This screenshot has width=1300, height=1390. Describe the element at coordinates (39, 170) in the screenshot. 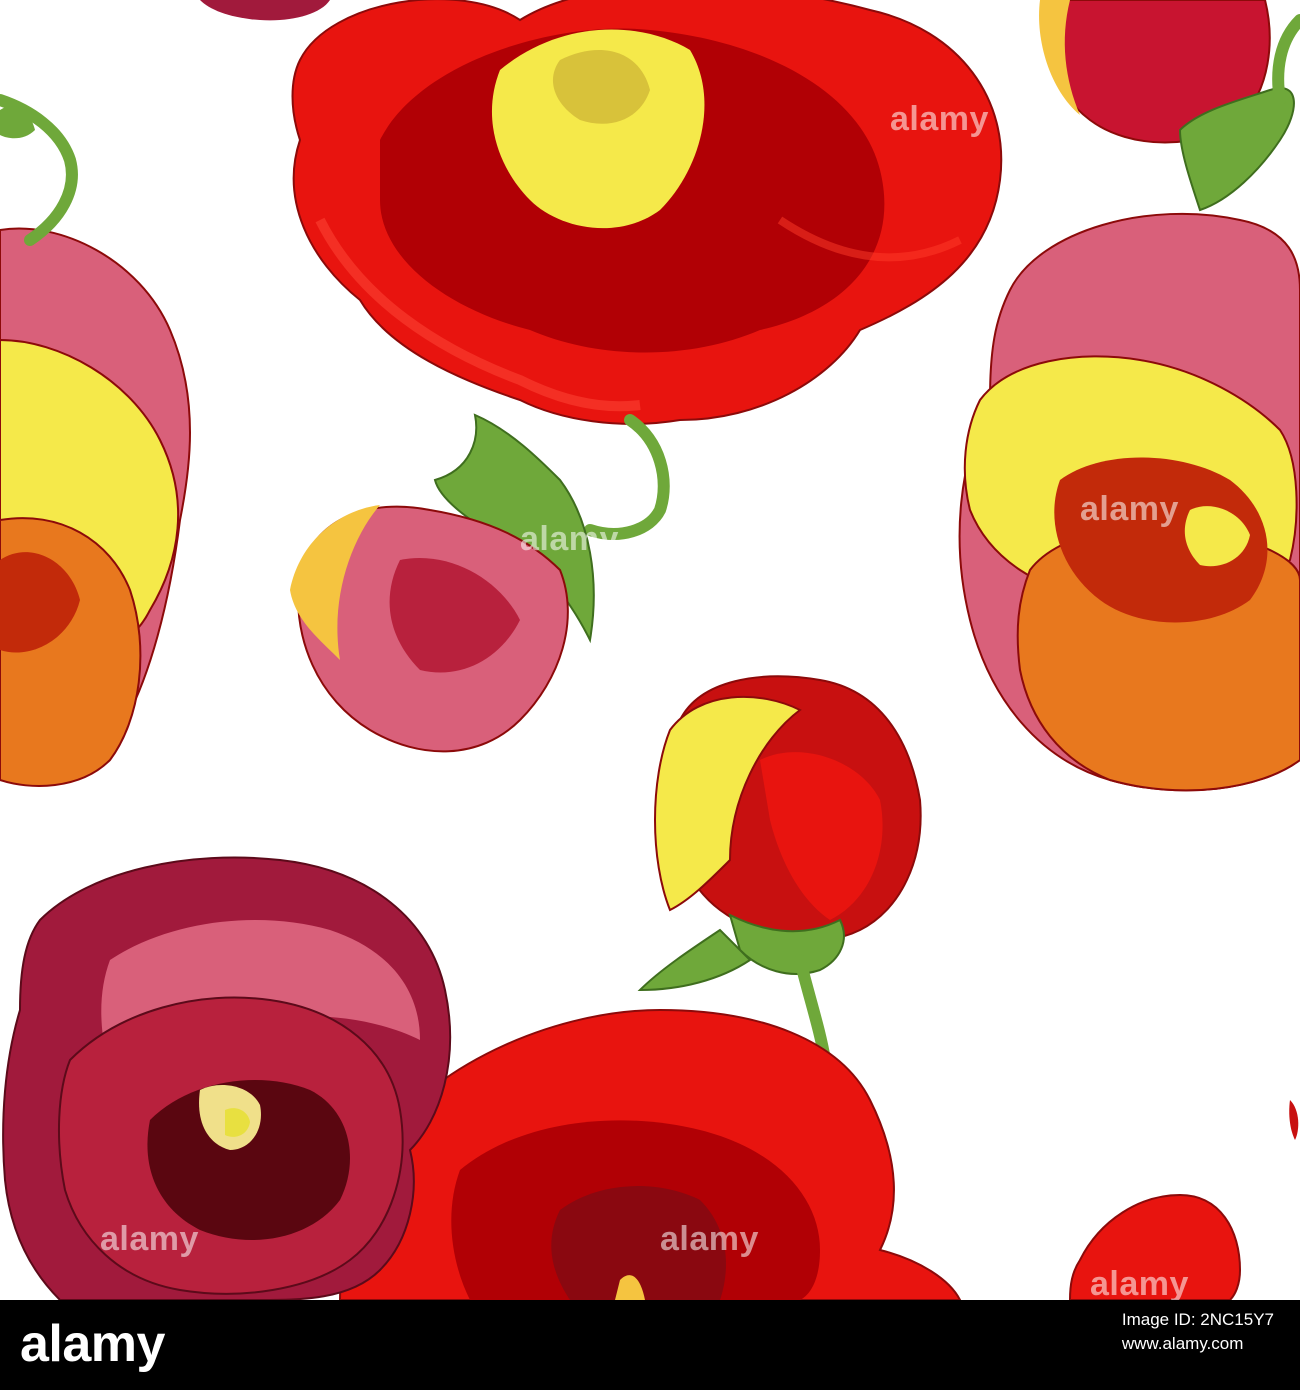

I see `stem-left-edge` at that location.